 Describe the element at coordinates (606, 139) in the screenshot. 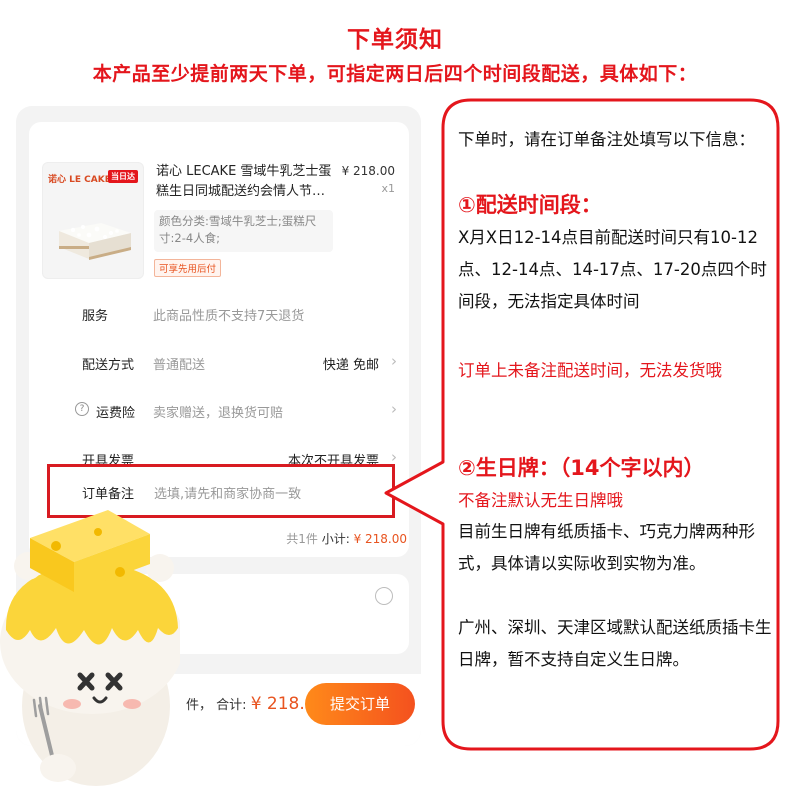

I see `info-intro: 下单时，请在订单备注处填写以下信息：` at that location.